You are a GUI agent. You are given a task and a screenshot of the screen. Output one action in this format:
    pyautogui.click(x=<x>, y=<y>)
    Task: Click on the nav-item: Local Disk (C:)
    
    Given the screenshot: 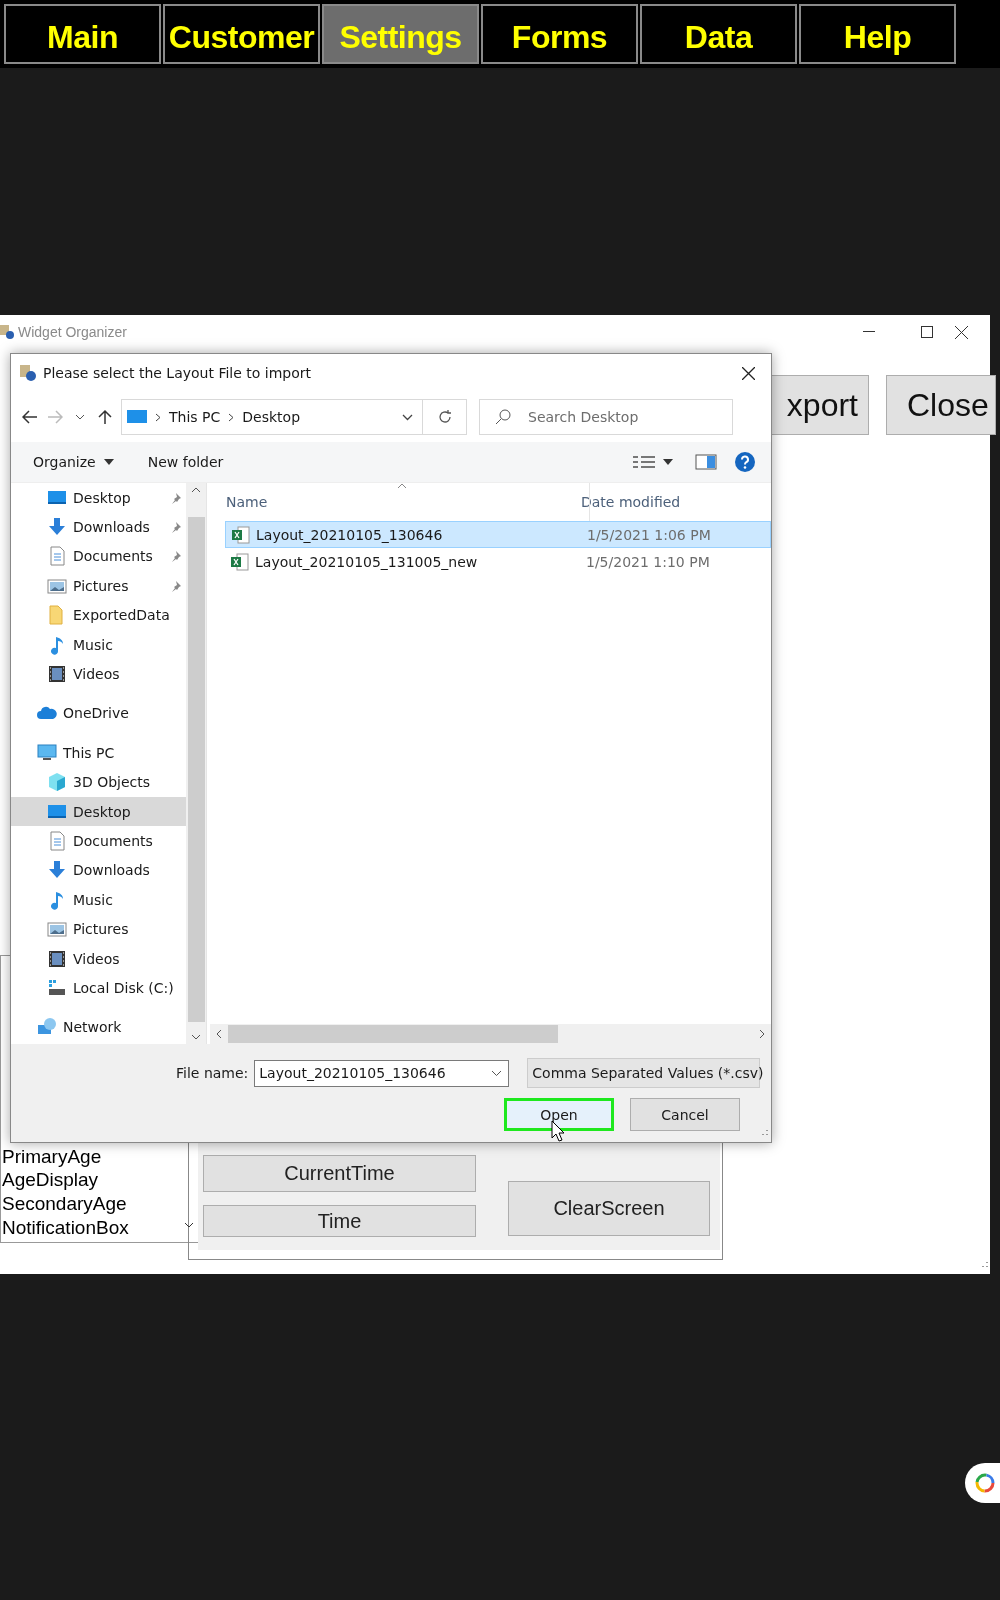 What is the action you would take?
    pyautogui.click(x=98, y=988)
    